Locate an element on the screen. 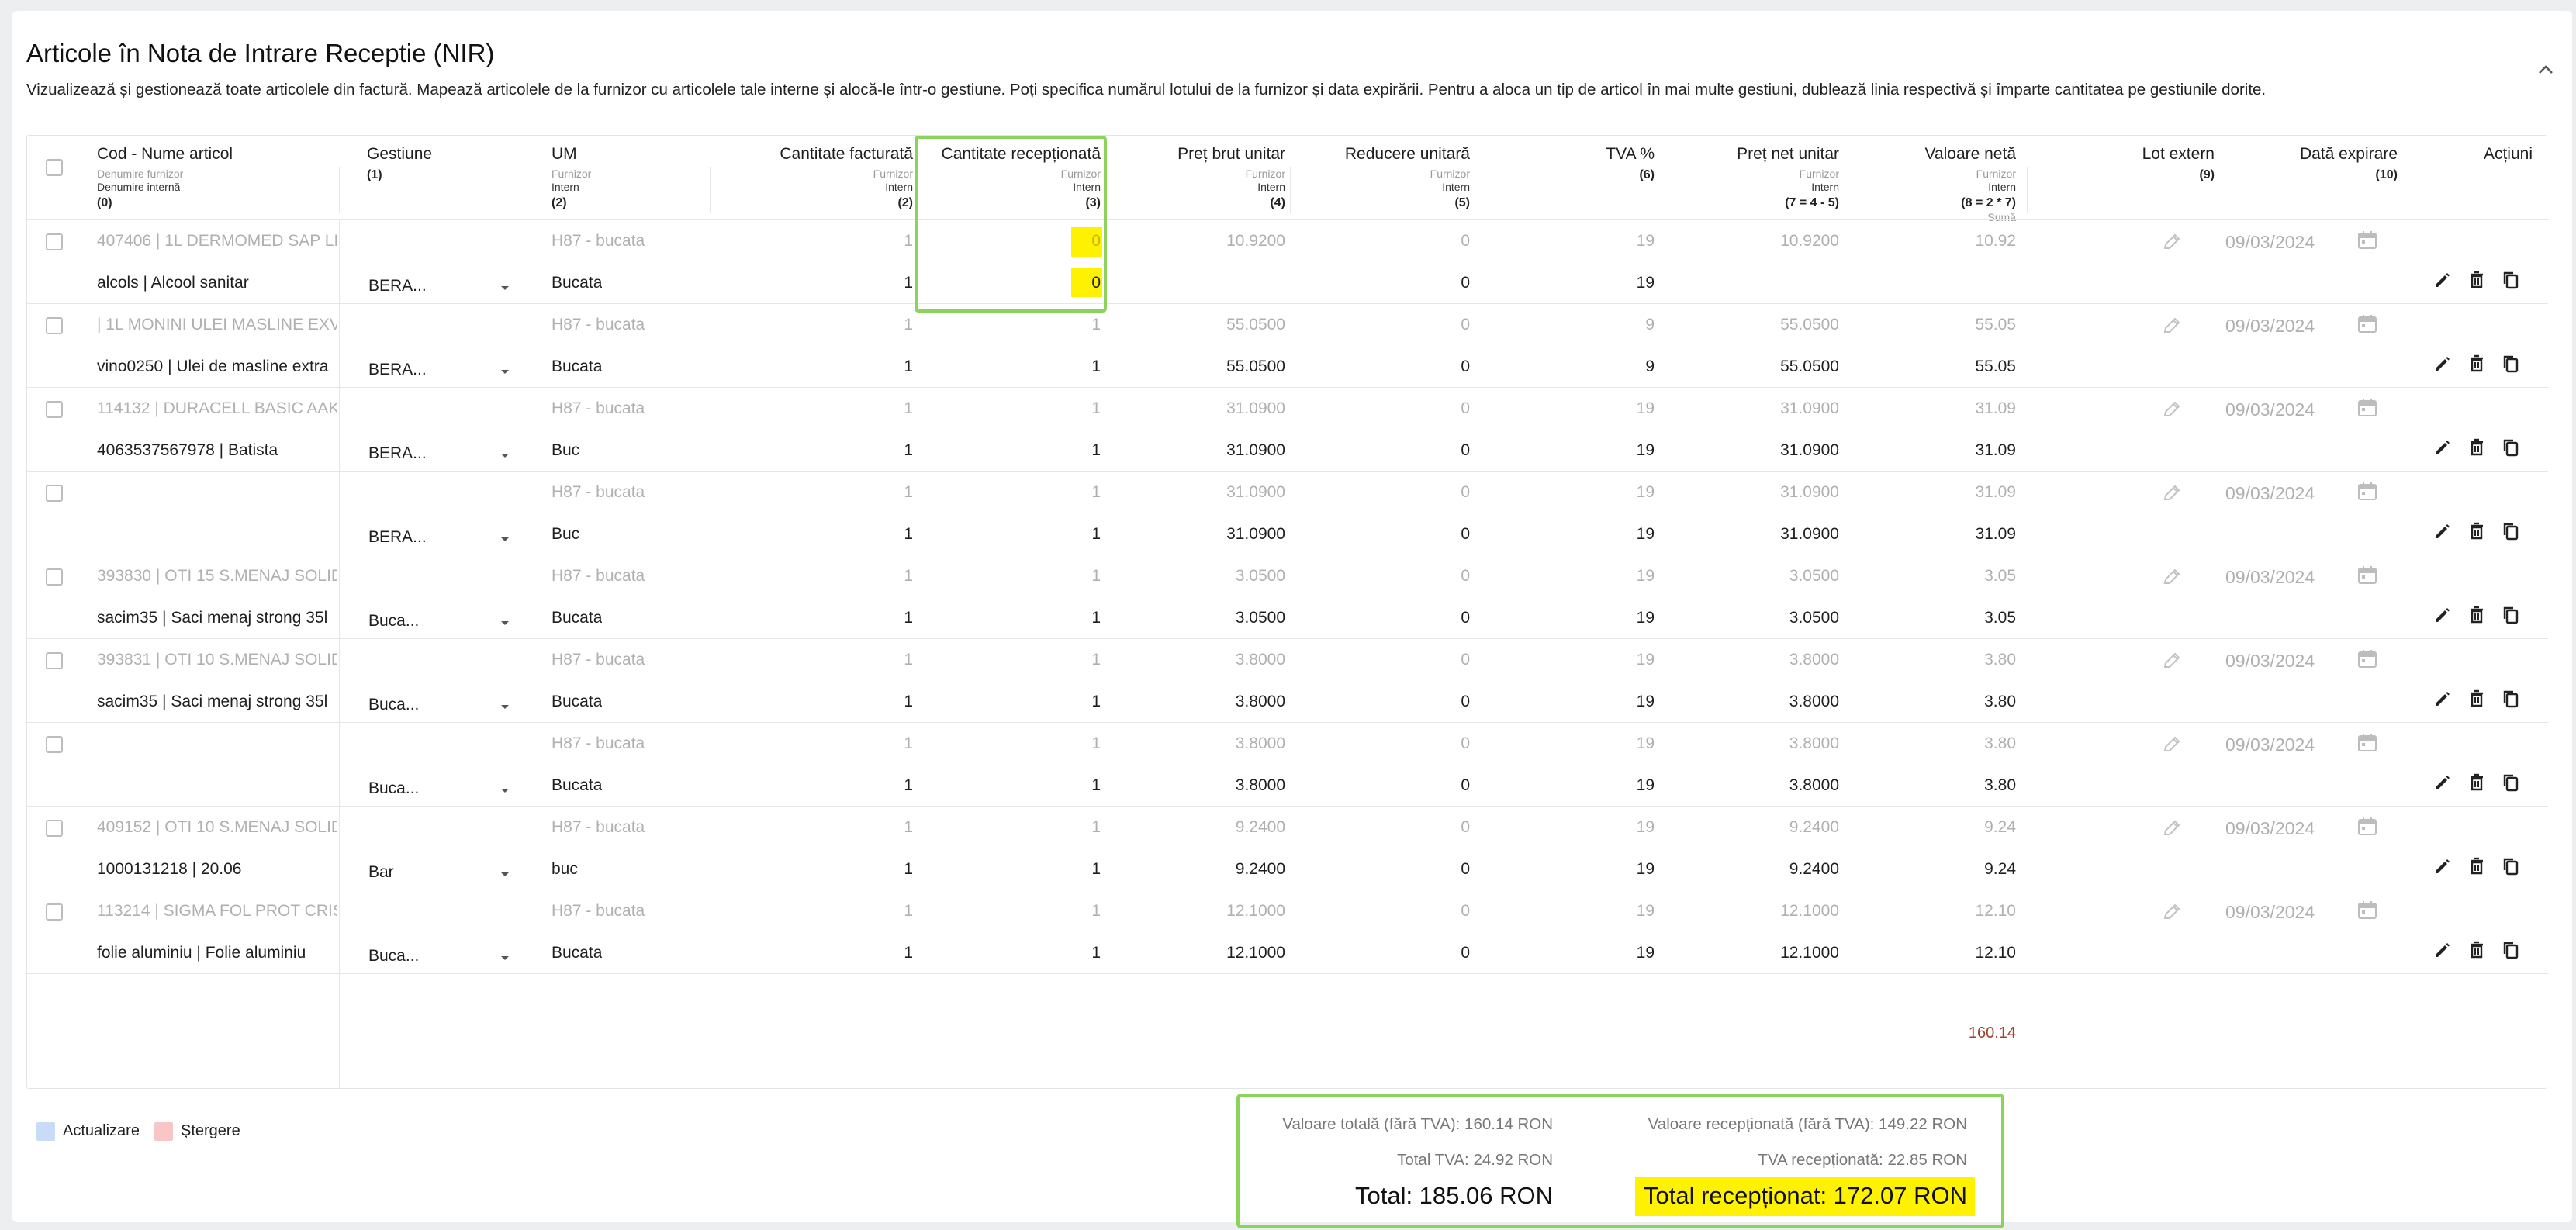 Image resolution: width=2576 pixels, height=1230 pixels. internal-item-name: 1000131218 | 20.06 is located at coordinates (217, 870).